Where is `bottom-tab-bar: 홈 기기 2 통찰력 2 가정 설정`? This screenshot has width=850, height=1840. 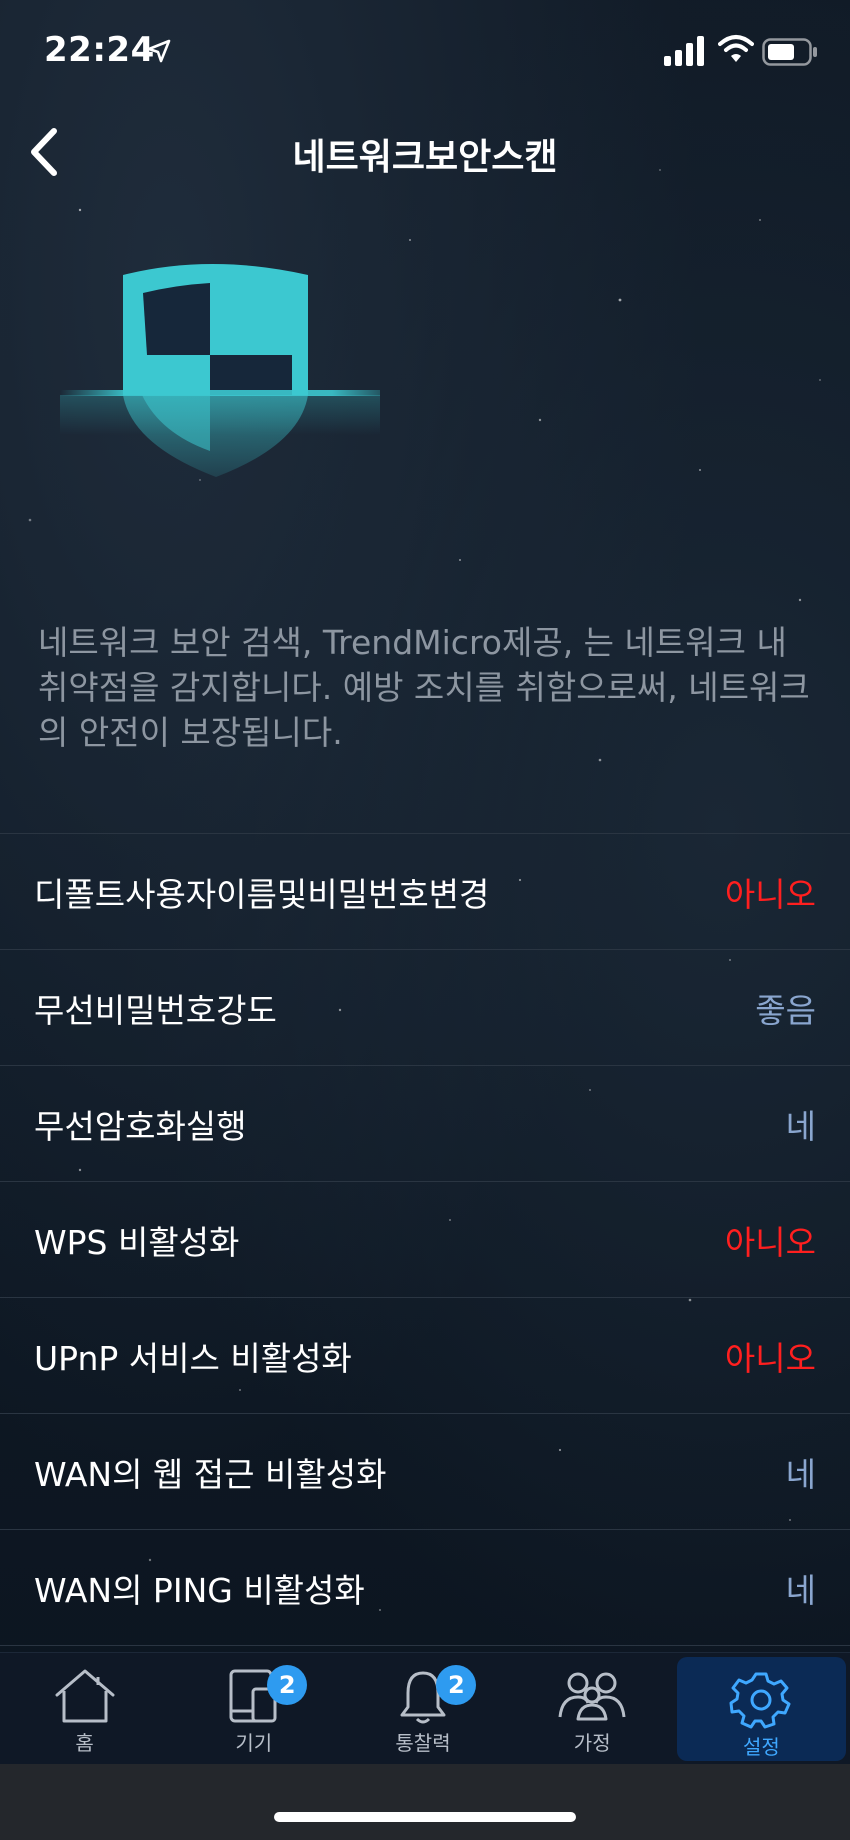
bottom-tab-bar: 홈 기기 2 통찰력 2 가정 설정 is located at coordinates (425, 1708).